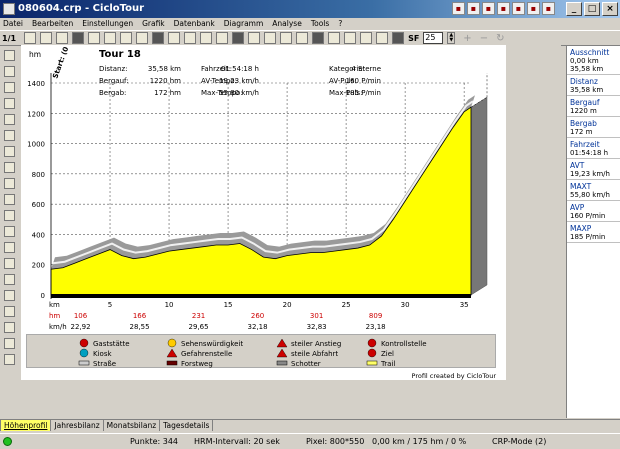 The height and width of the screenshot is (449, 620). Describe the element at coordinates (120, 54) in the screenshot. I see `tour-title: Tour 18` at that location.